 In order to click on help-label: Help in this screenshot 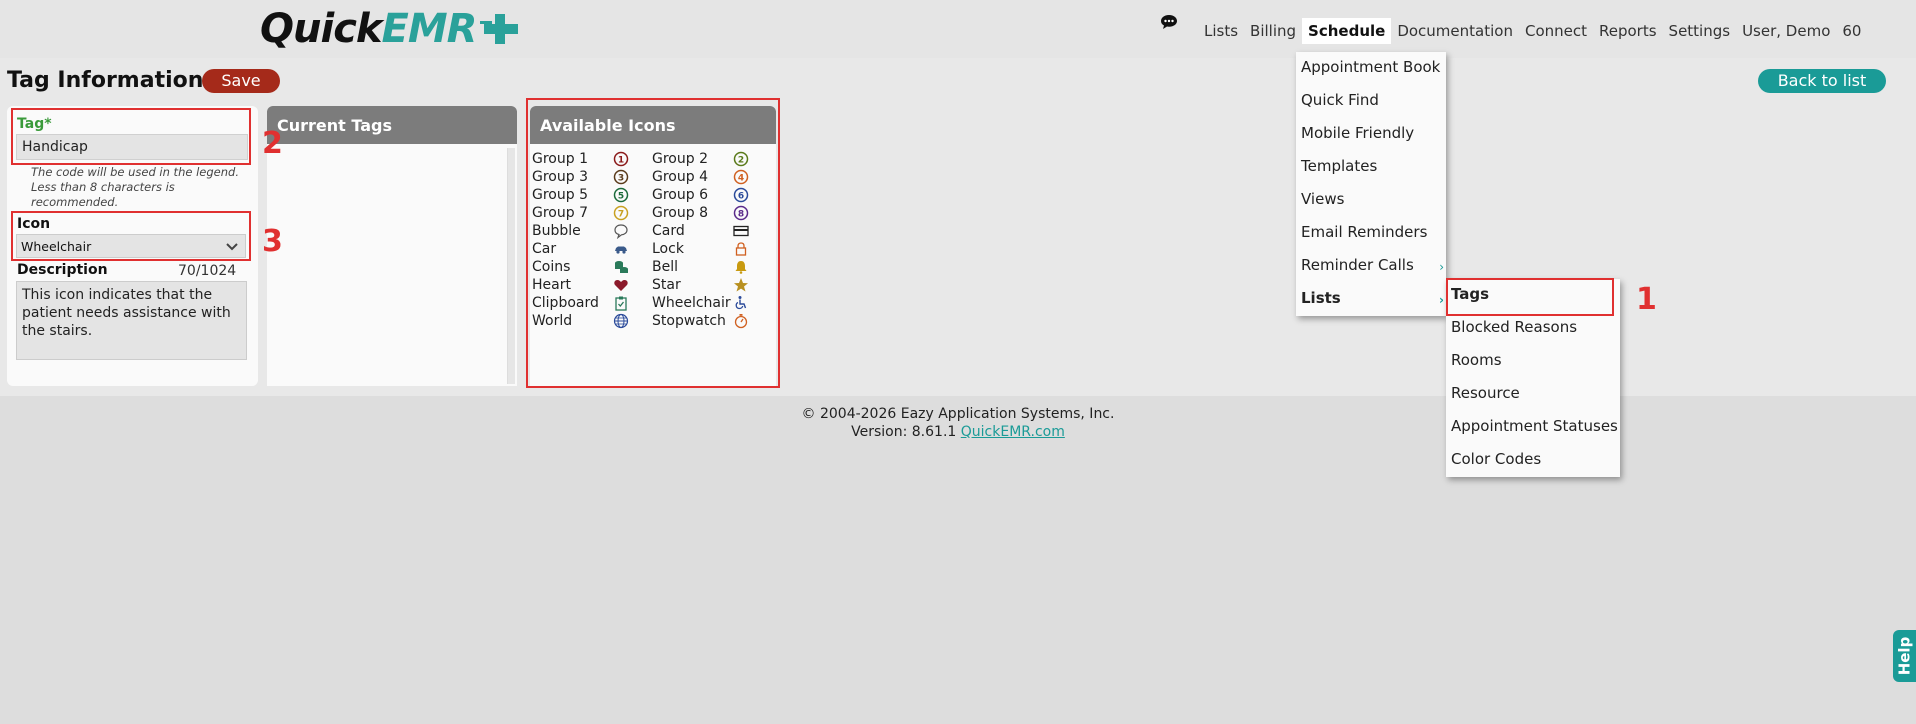, I will do `click(1904, 656)`.